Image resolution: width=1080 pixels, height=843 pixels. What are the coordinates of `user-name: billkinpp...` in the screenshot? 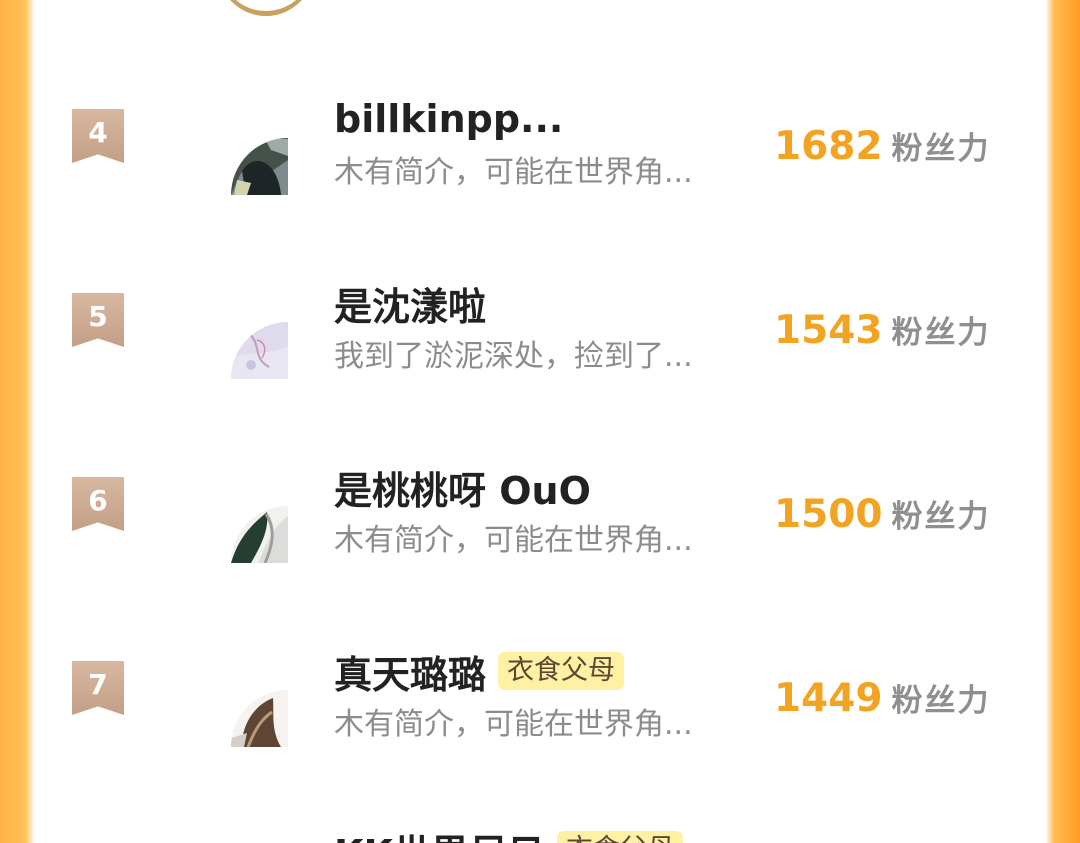 It's located at (448, 119).